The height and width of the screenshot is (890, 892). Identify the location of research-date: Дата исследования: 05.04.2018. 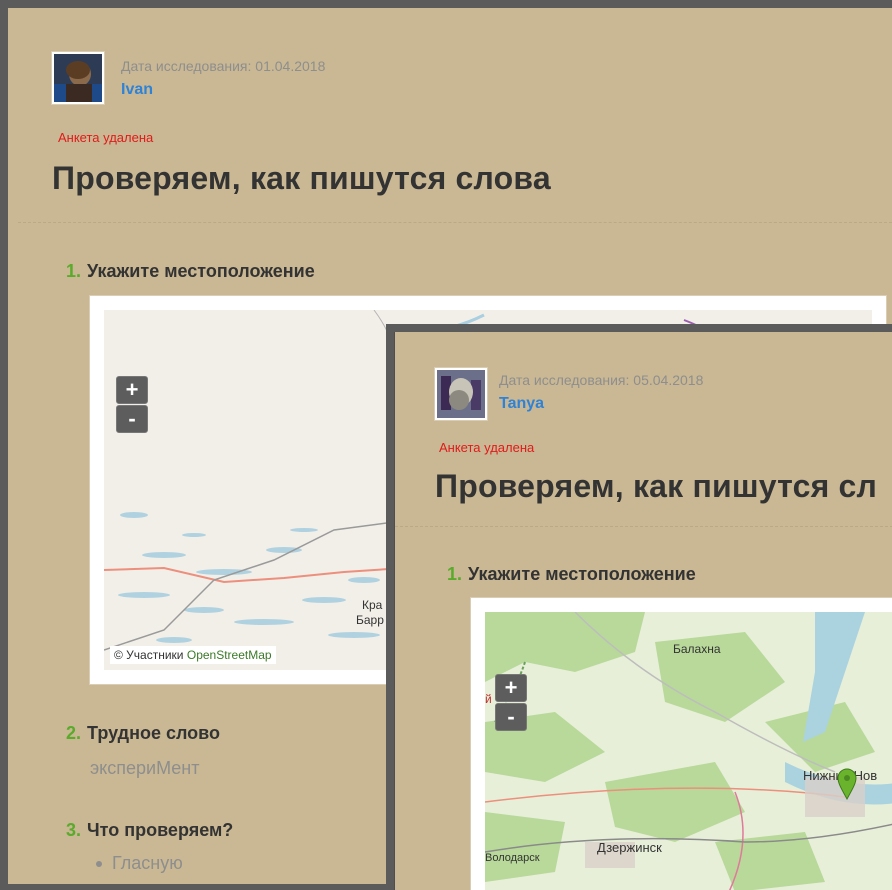
(601, 380).